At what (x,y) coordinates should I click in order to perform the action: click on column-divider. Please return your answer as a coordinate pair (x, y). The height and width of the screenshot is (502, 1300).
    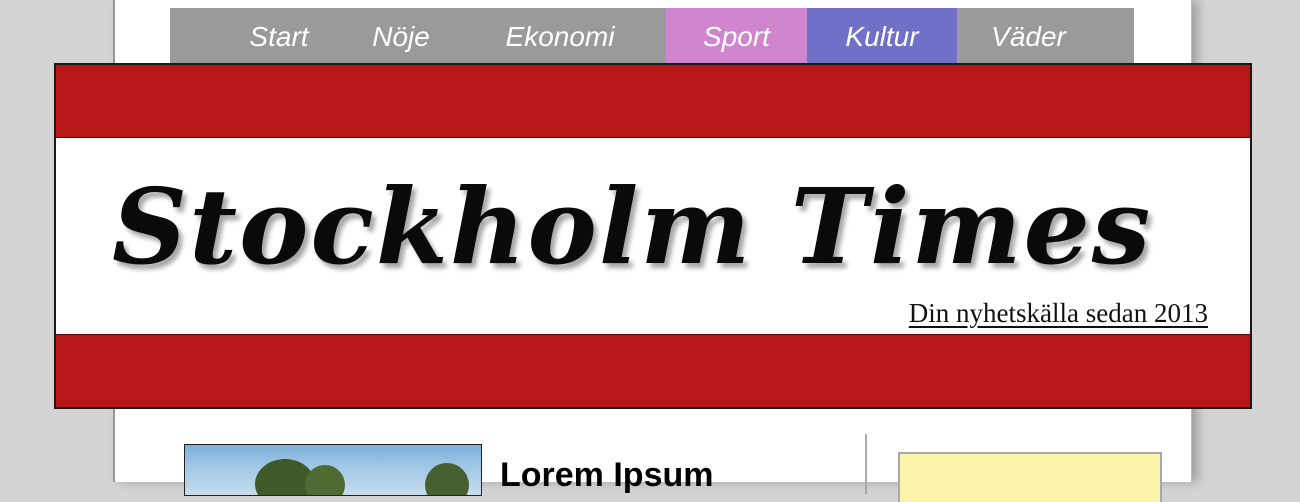
    Looking at the image, I should click on (866, 464).